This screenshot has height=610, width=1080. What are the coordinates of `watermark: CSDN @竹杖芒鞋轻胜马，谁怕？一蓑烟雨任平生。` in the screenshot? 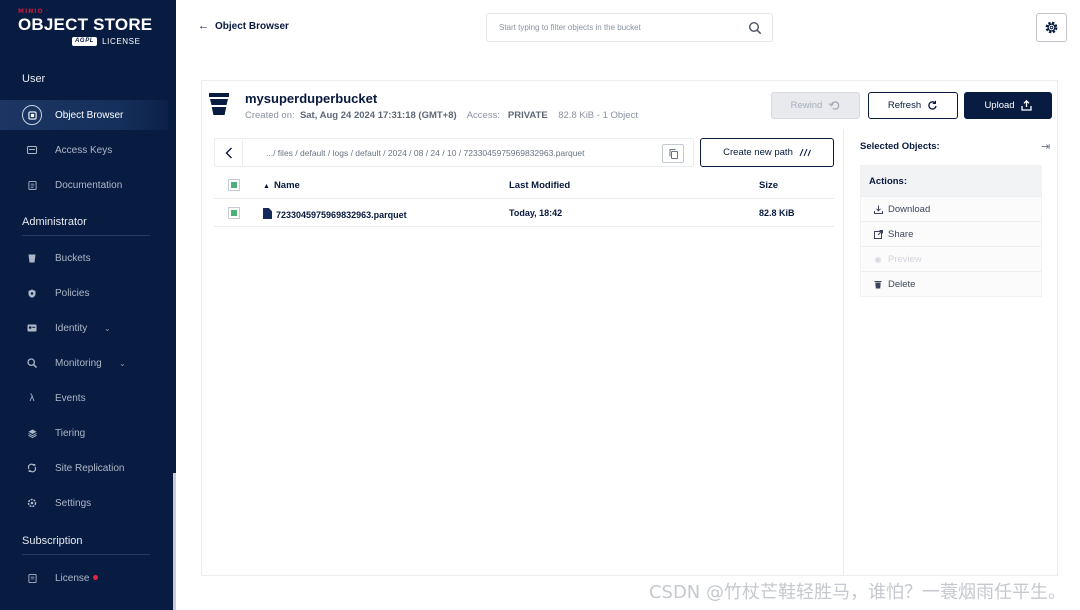 It's located at (857, 592).